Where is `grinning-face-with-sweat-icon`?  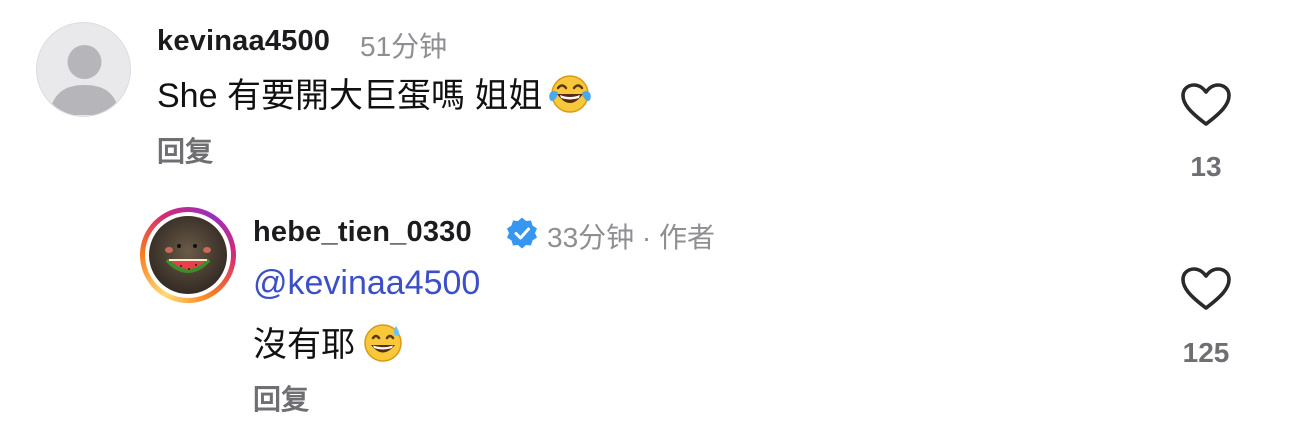
grinning-face-with-sweat-icon is located at coordinates (383, 342).